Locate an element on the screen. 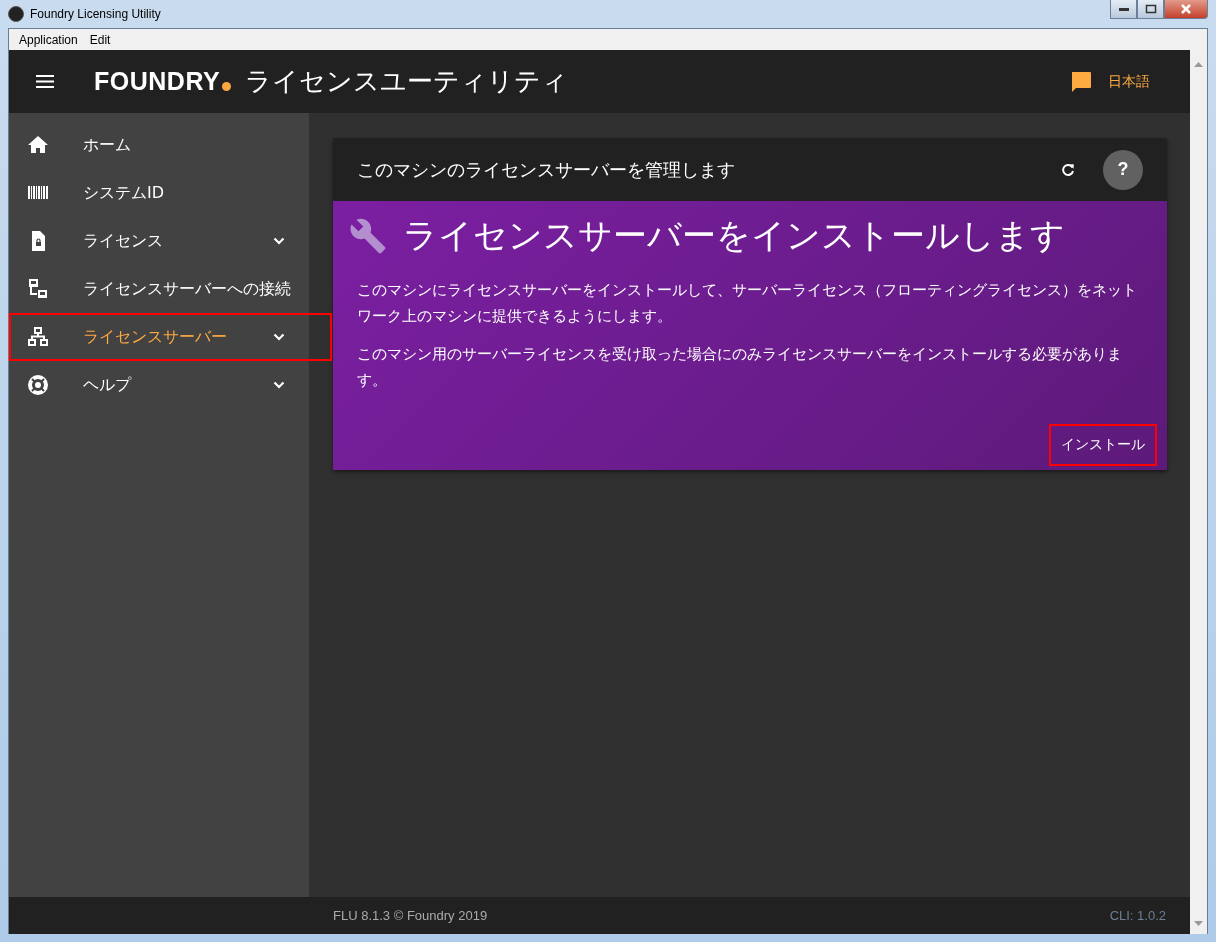 The height and width of the screenshot is (942, 1216). menu-icon is located at coordinates (45, 81).